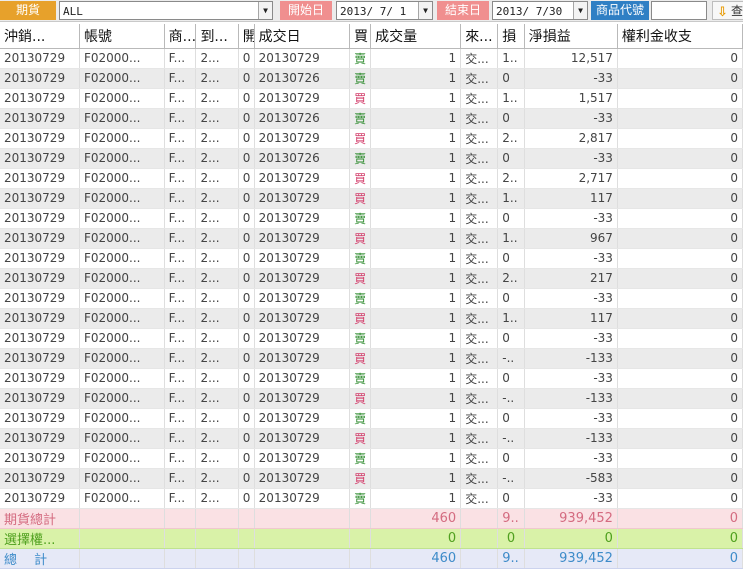 This screenshot has width=743, height=576. I want to click on cell-net-profit: 12,517, so click(571, 58).